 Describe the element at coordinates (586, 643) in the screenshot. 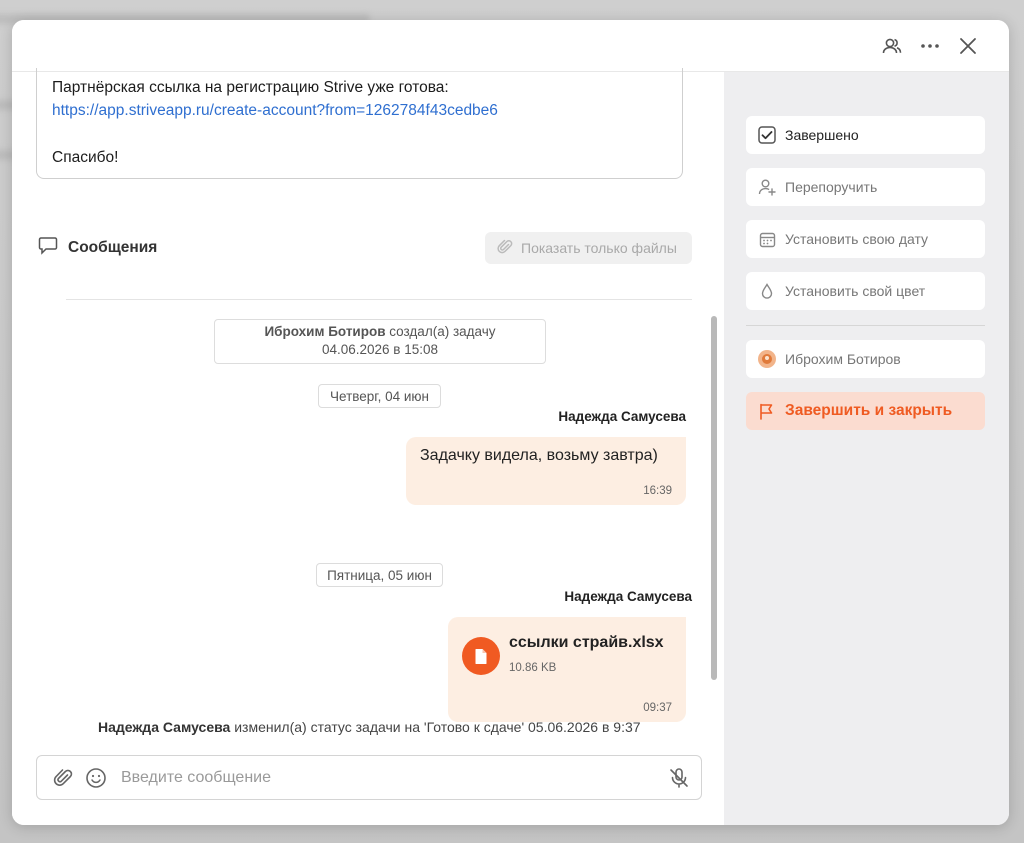

I see `file-name: ссылки страйв.xlsx` at that location.